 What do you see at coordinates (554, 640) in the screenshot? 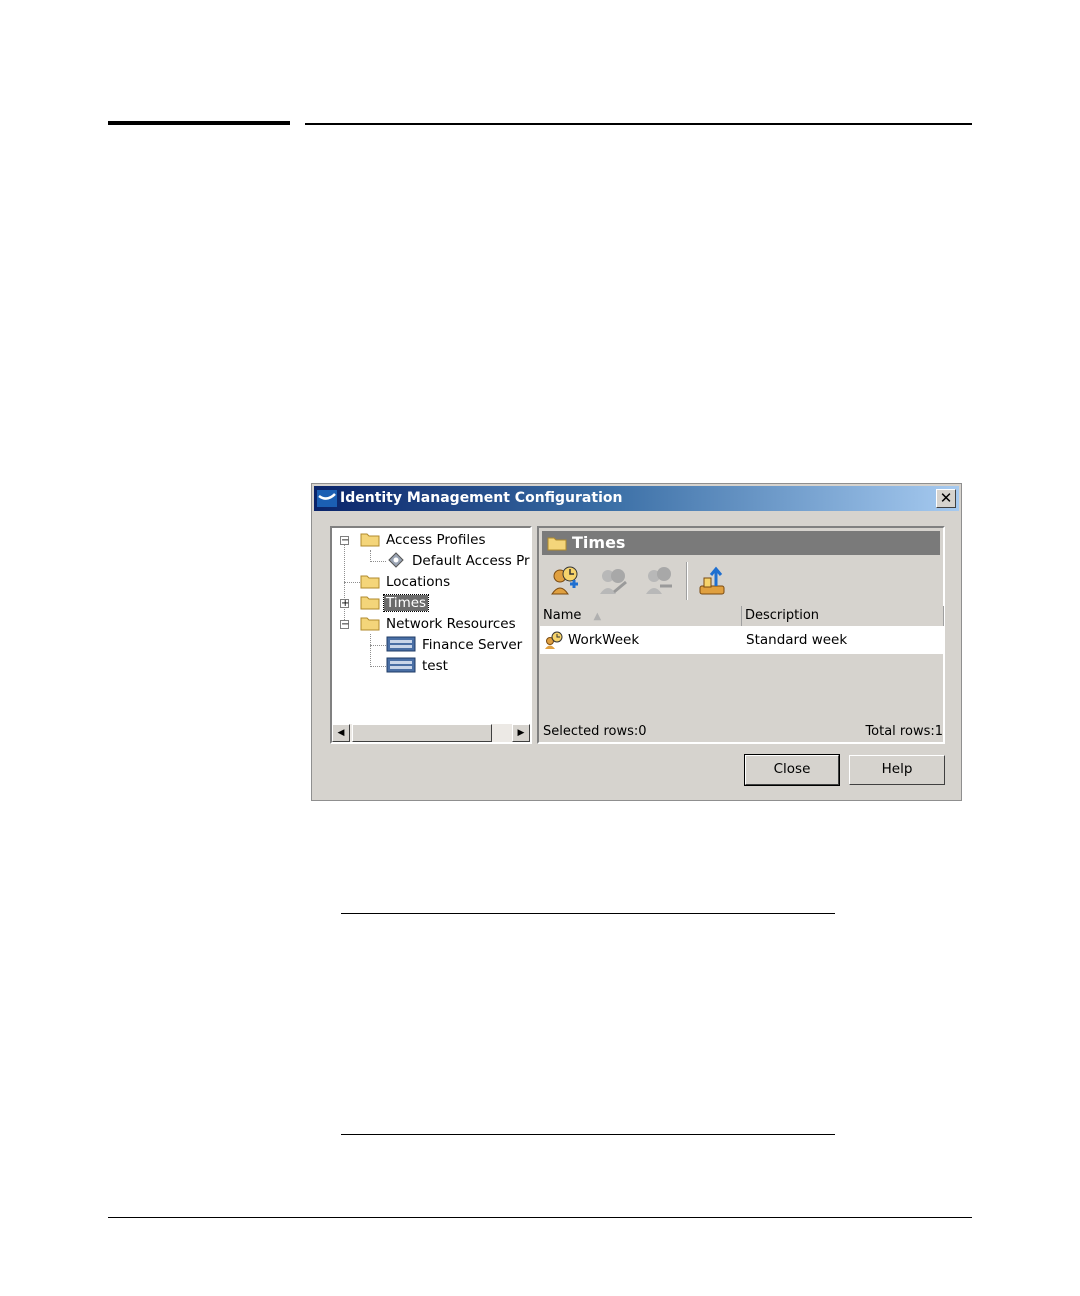
I see `time-icon` at bounding box center [554, 640].